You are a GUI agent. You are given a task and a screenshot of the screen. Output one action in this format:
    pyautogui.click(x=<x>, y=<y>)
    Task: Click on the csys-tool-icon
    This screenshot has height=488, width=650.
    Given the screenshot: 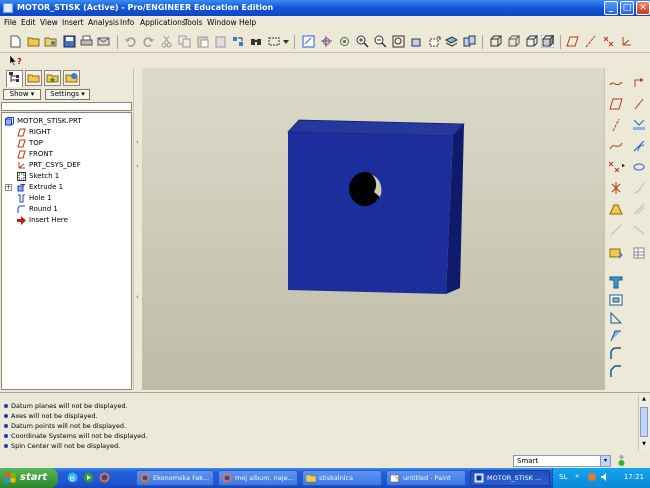 What is the action you would take?
    pyautogui.click(x=616, y=188)
    